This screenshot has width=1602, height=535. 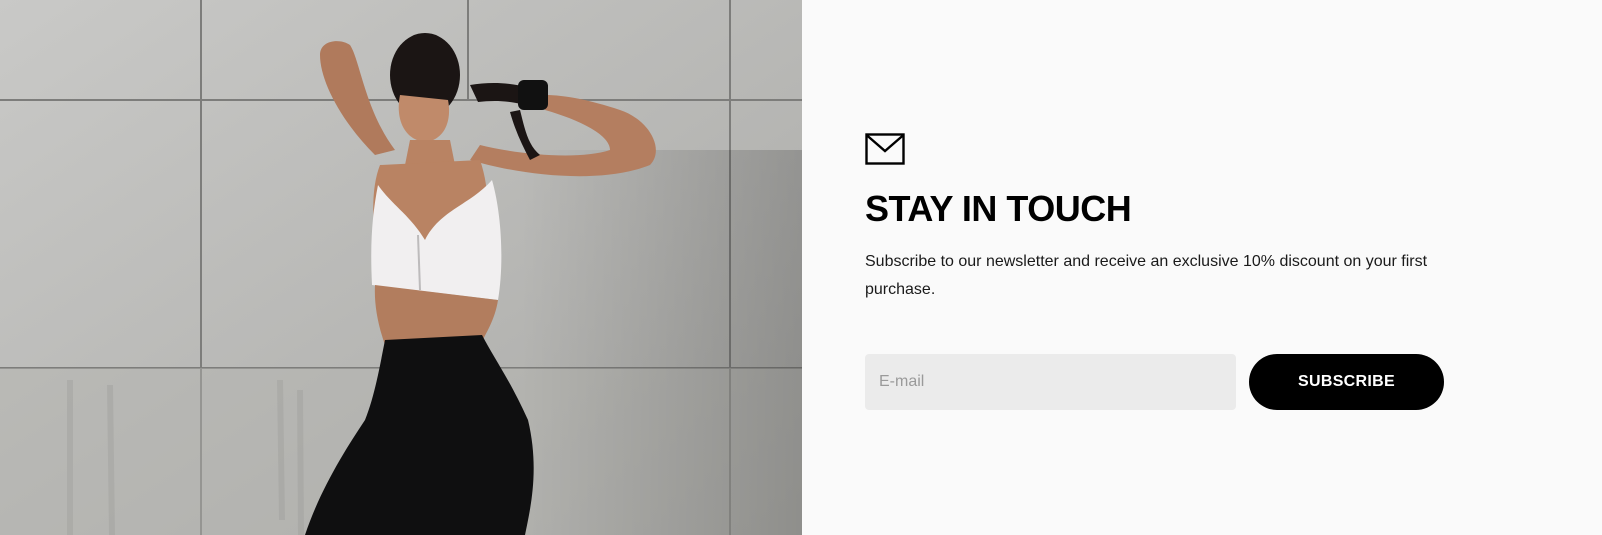 What do you see at coordinates (1050, 382) in the screenshot?
I see `email-input` at bounding box center [1050, 382].